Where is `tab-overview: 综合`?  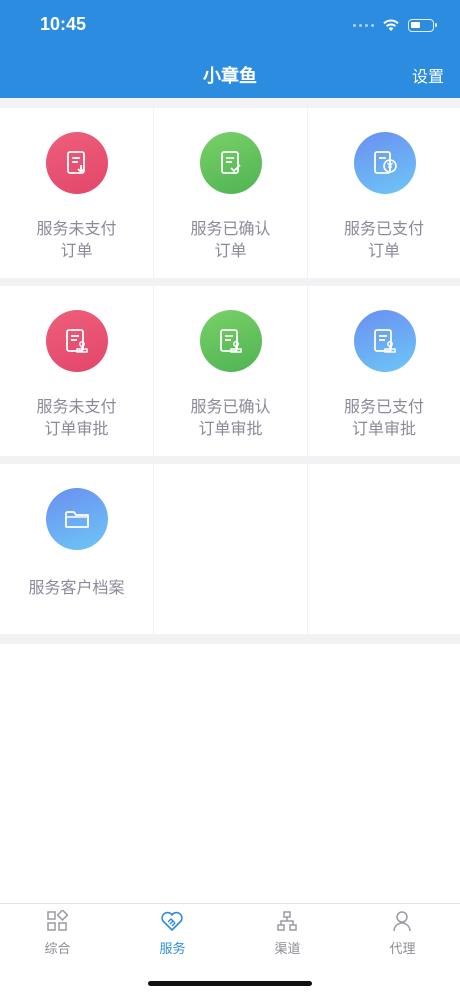
tab-overview: 综合 is located at coordinates (57, 934).